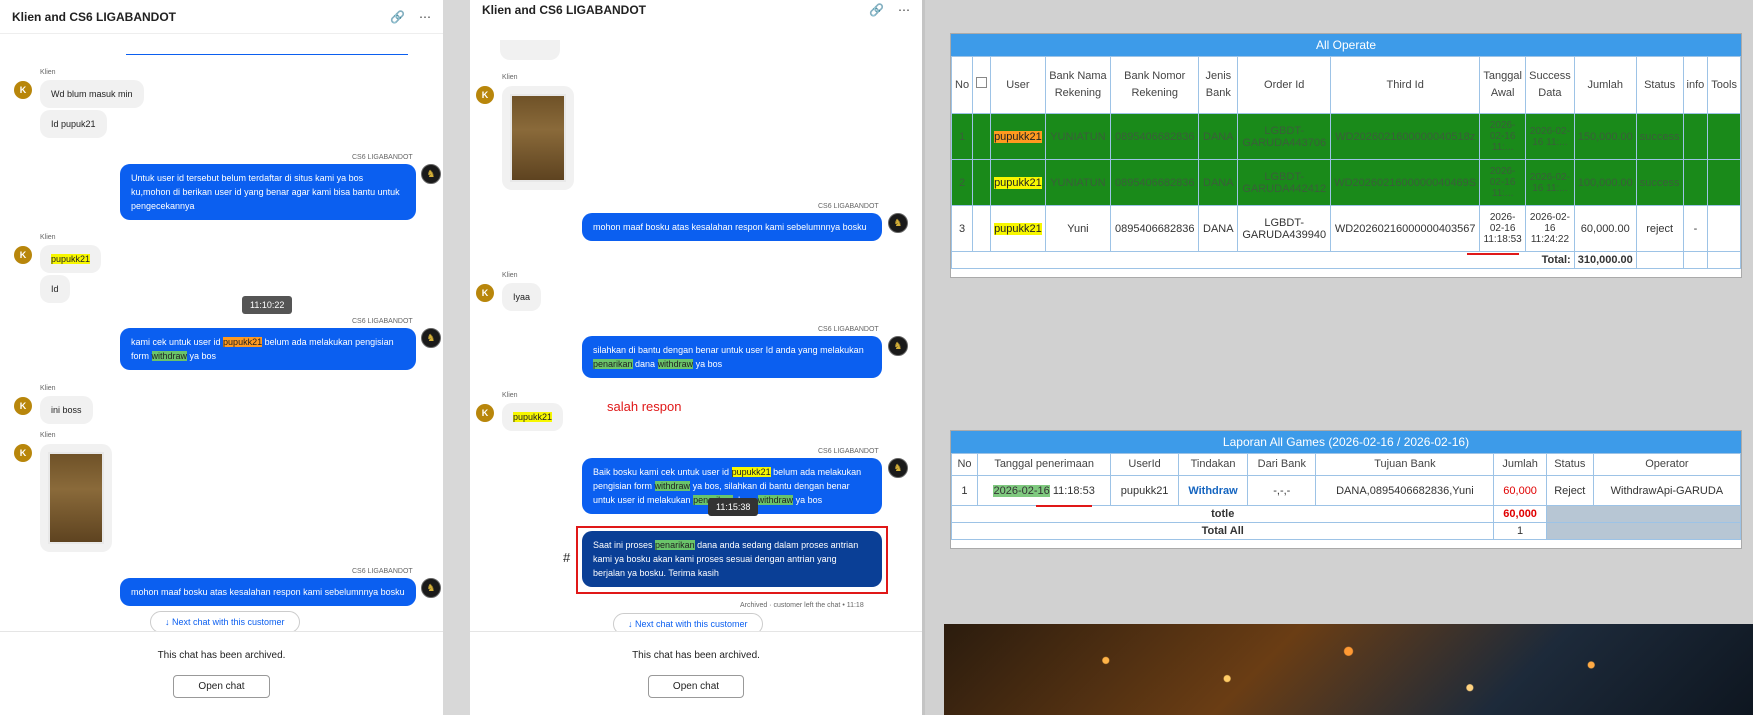 The image size is (1753, 715). I want to click on table-cell: 150,000.00, so click(1605, 136).